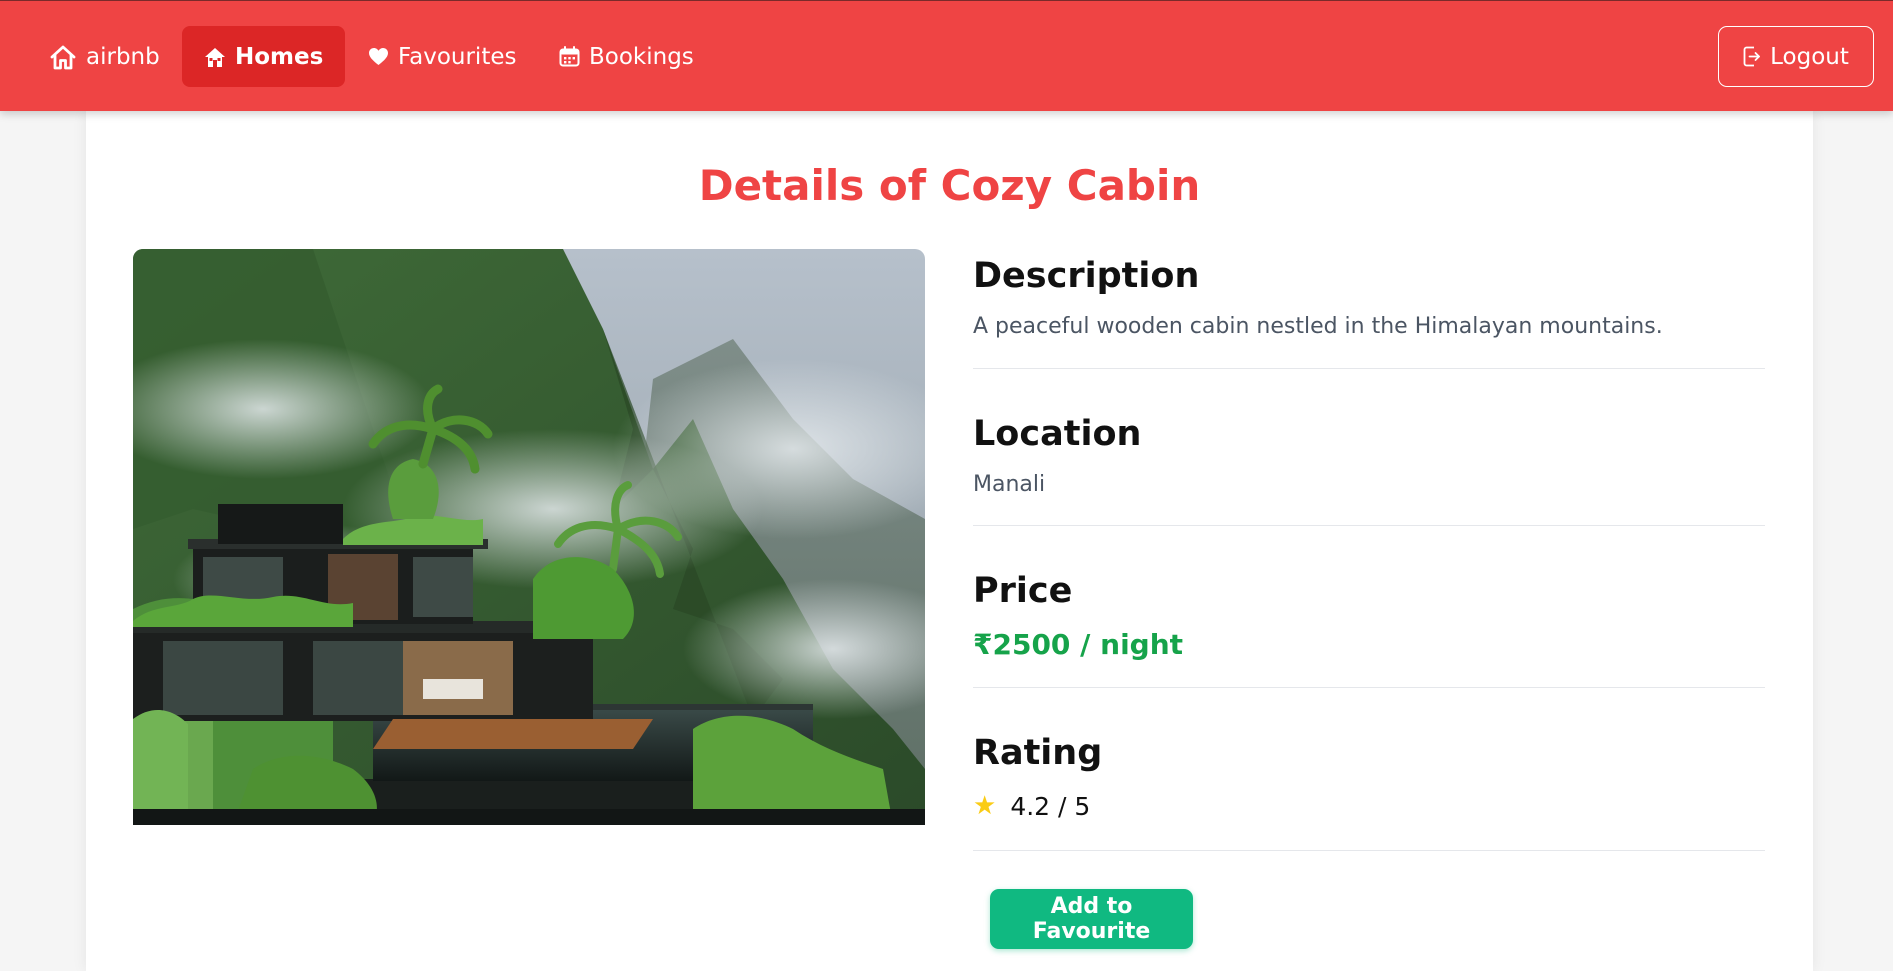 This screenshot has height=971, width=1893. I want to click on location-section: Location Manali, so click(1369, 447).